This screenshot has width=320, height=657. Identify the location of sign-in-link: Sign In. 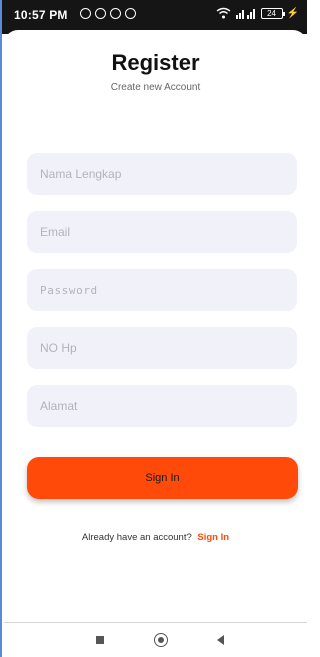
(213, 537).